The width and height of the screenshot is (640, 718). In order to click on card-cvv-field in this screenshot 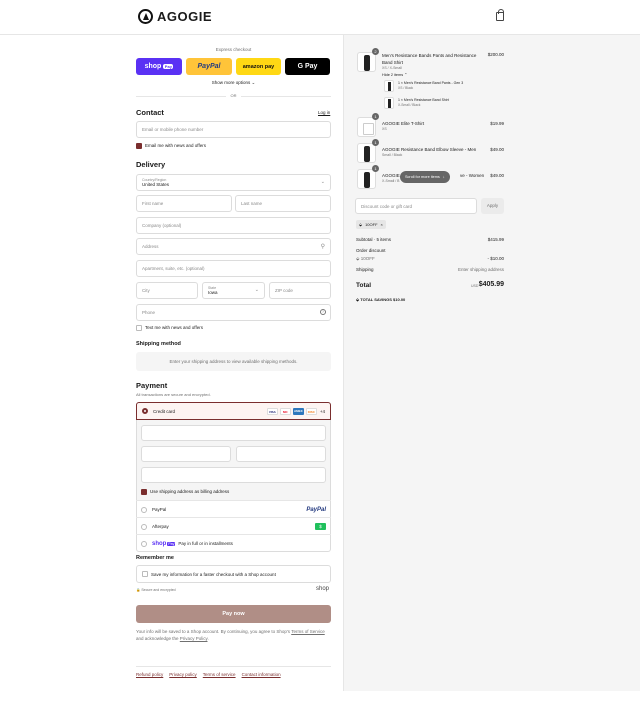, I will do `click(281, 454)`.